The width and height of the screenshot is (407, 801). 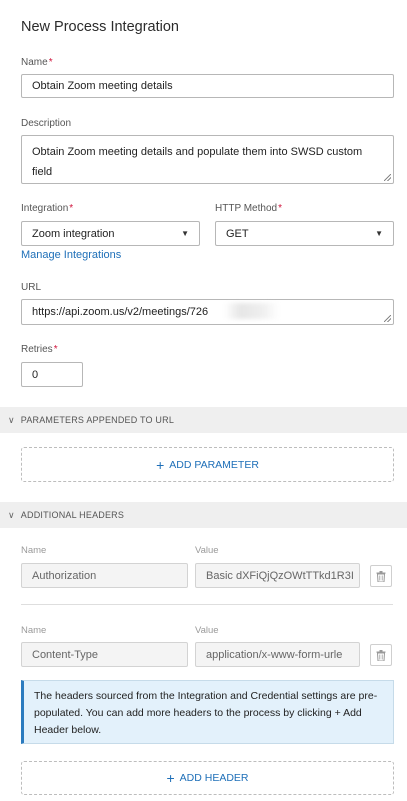 What do you see at coordinates (39, 349) in the screenshot?
I see `retries-label: Retries*` at bounding box center [39, 349].